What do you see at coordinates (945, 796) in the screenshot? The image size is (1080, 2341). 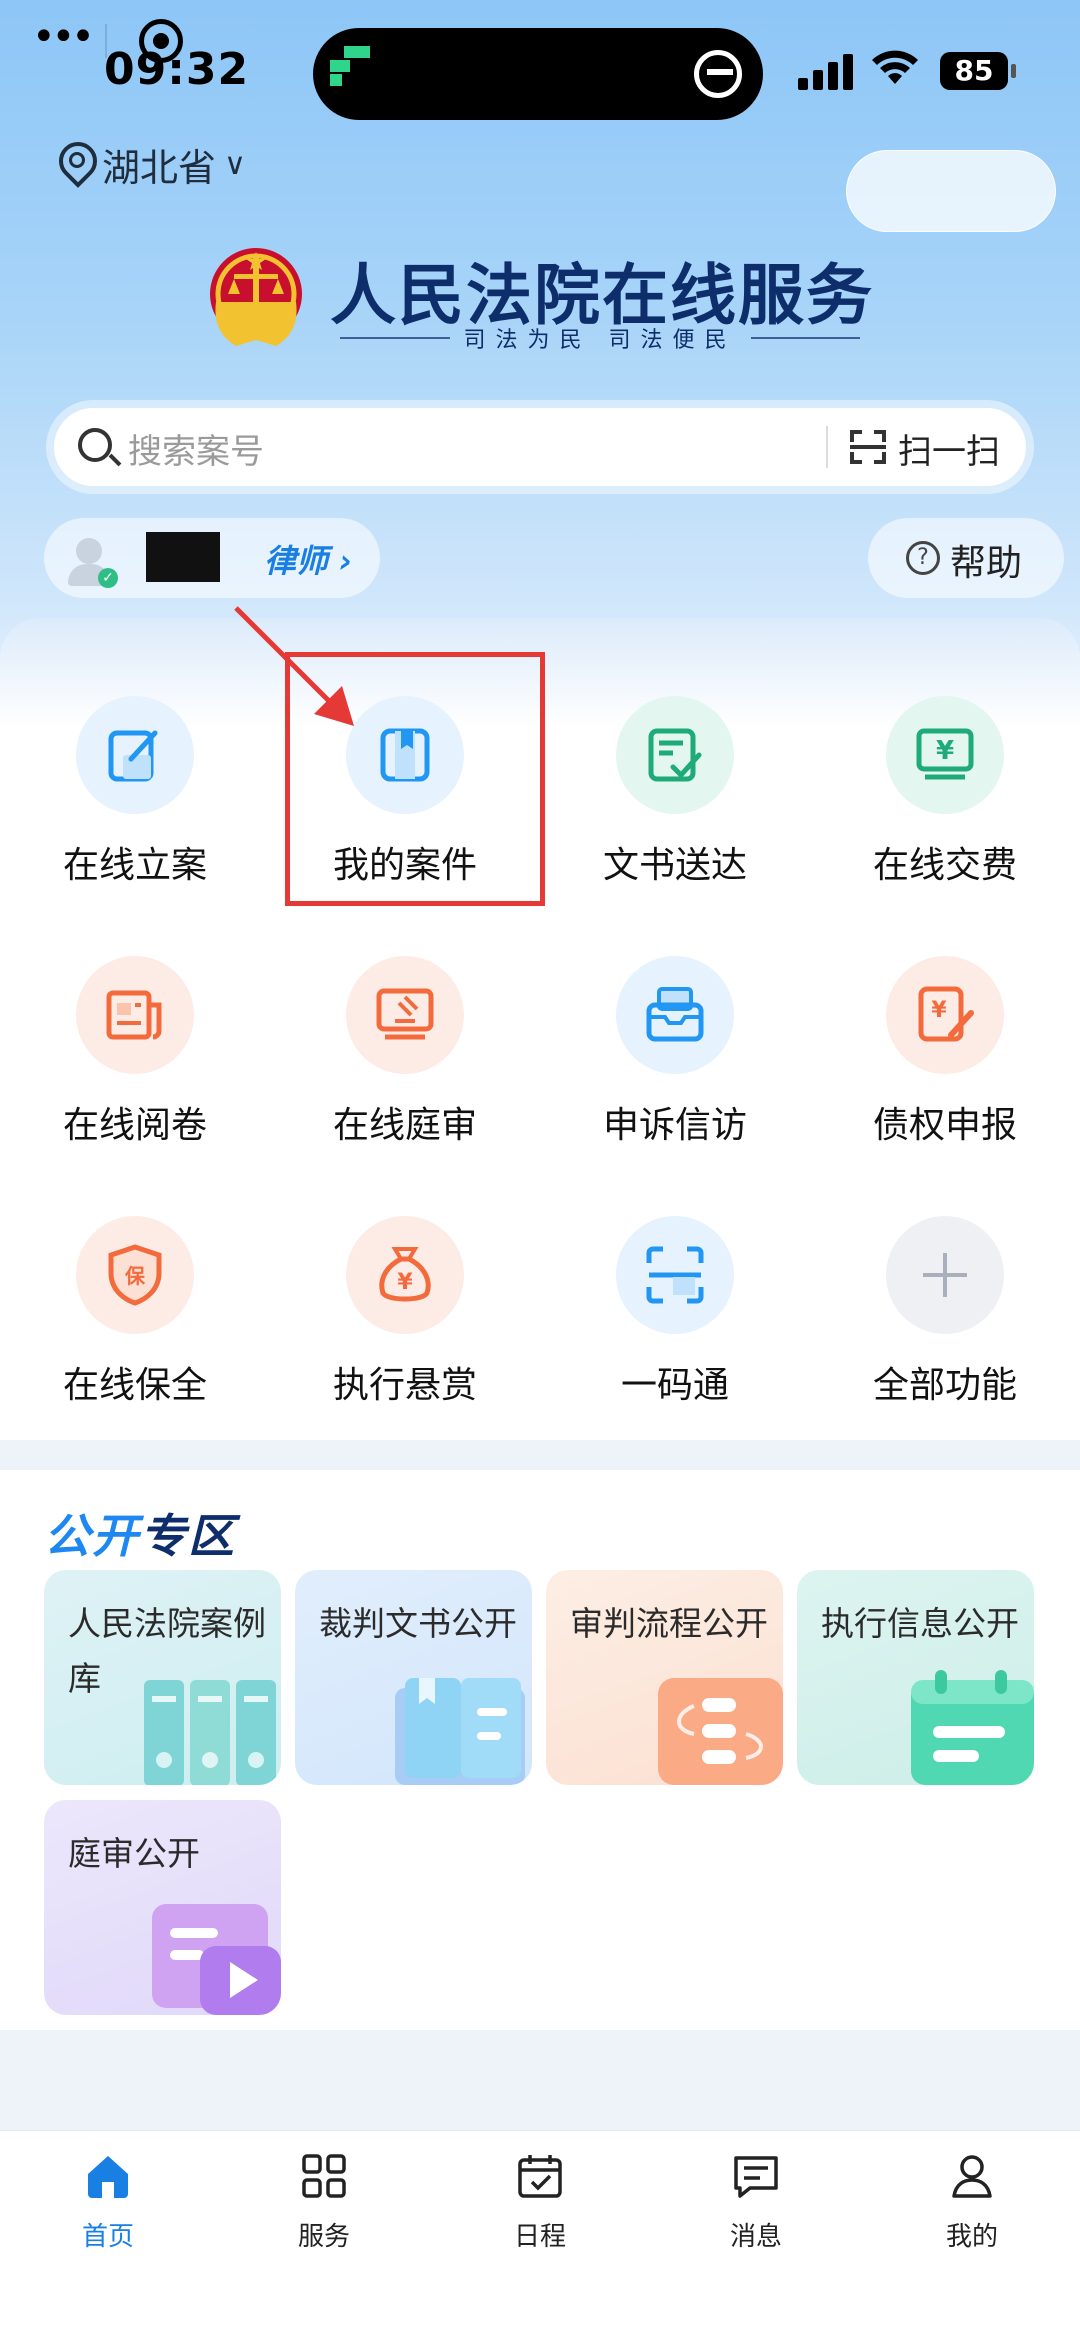 I see `service-online-payment: ¥ 在线交费` at bounding box center [945, 796].